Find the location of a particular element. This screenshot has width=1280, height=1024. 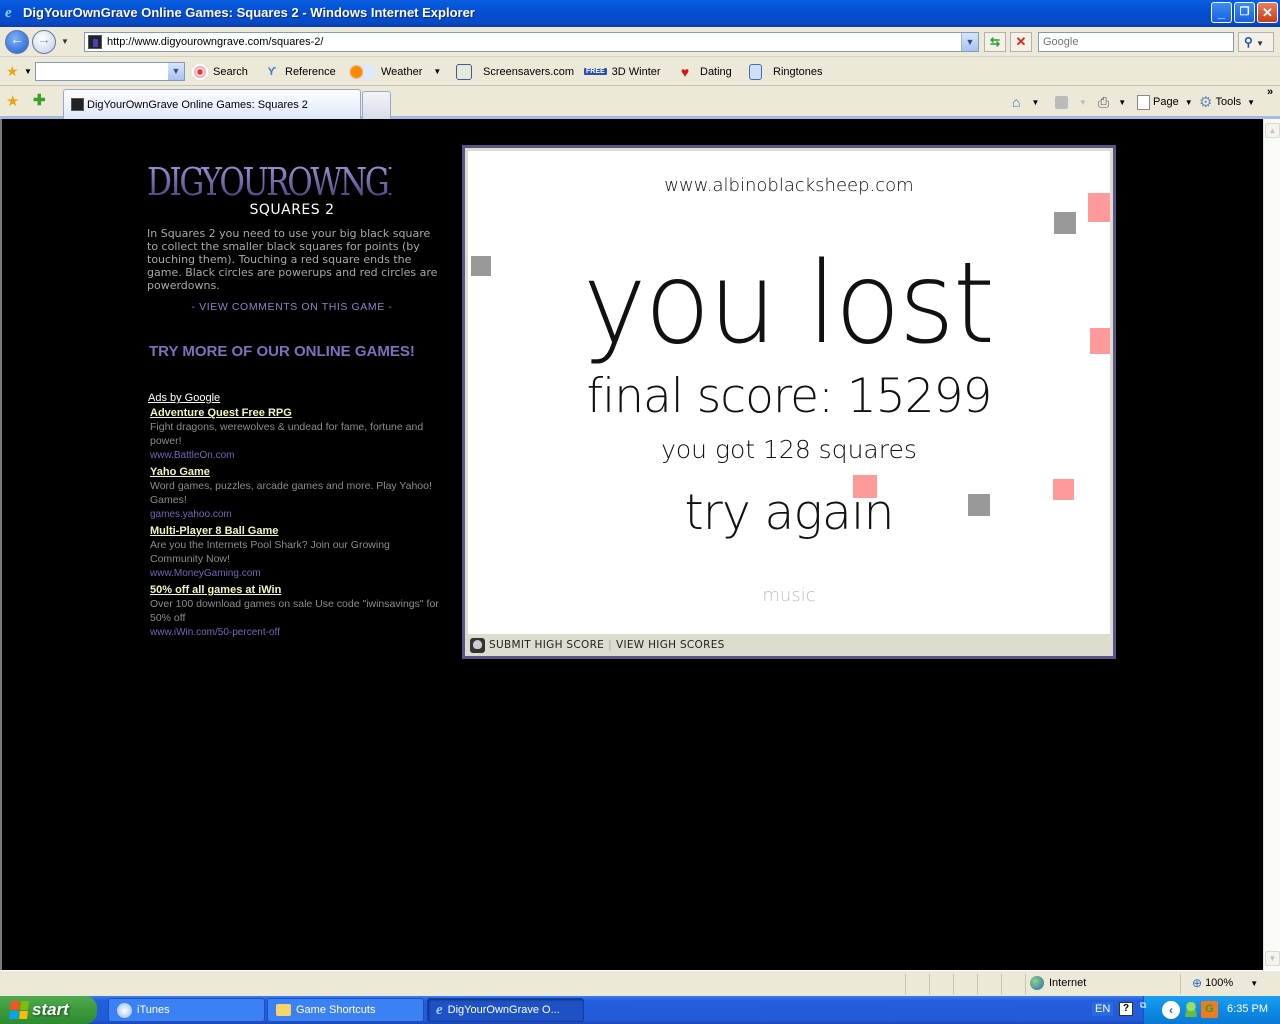

zoom-dropdown: ▼ is located at coordinates (1254, 983).